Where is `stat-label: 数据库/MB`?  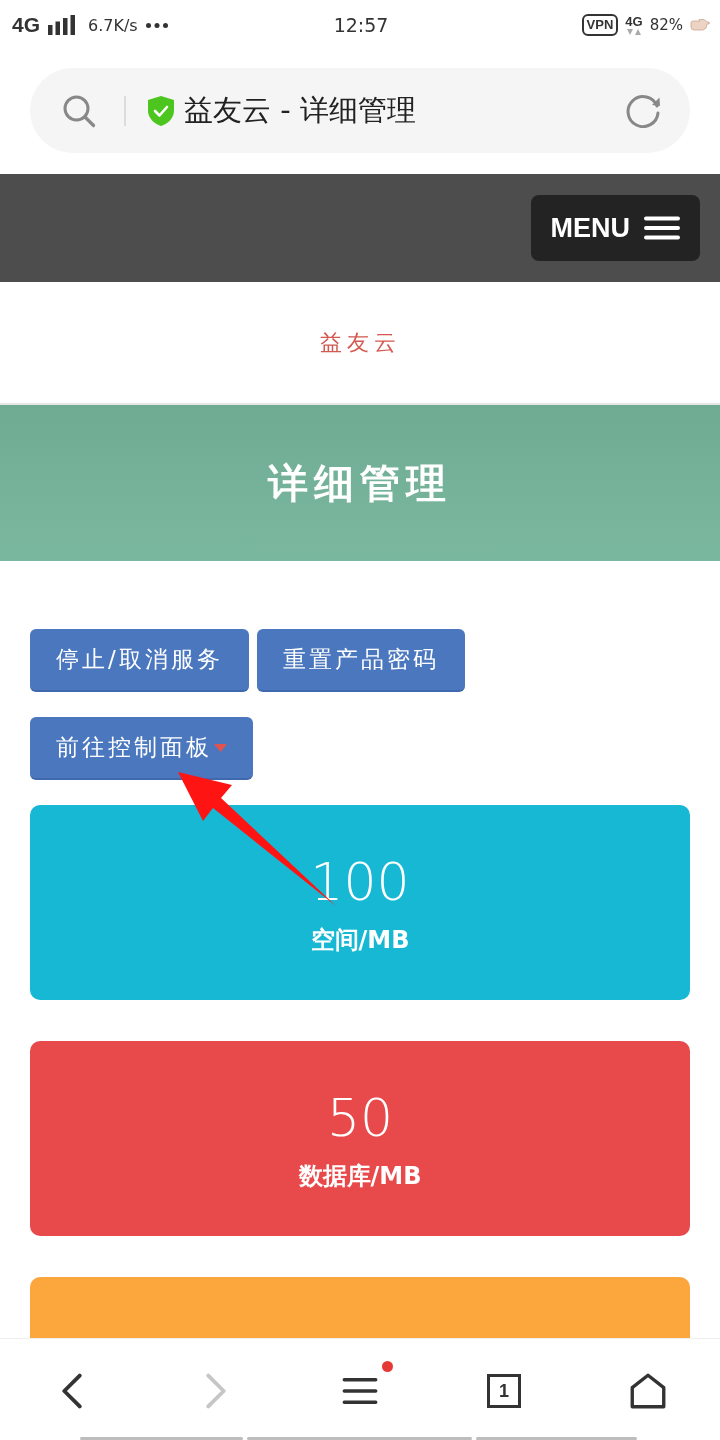 stat-label: 数据库/MB is located at coordinates (360, 1176).